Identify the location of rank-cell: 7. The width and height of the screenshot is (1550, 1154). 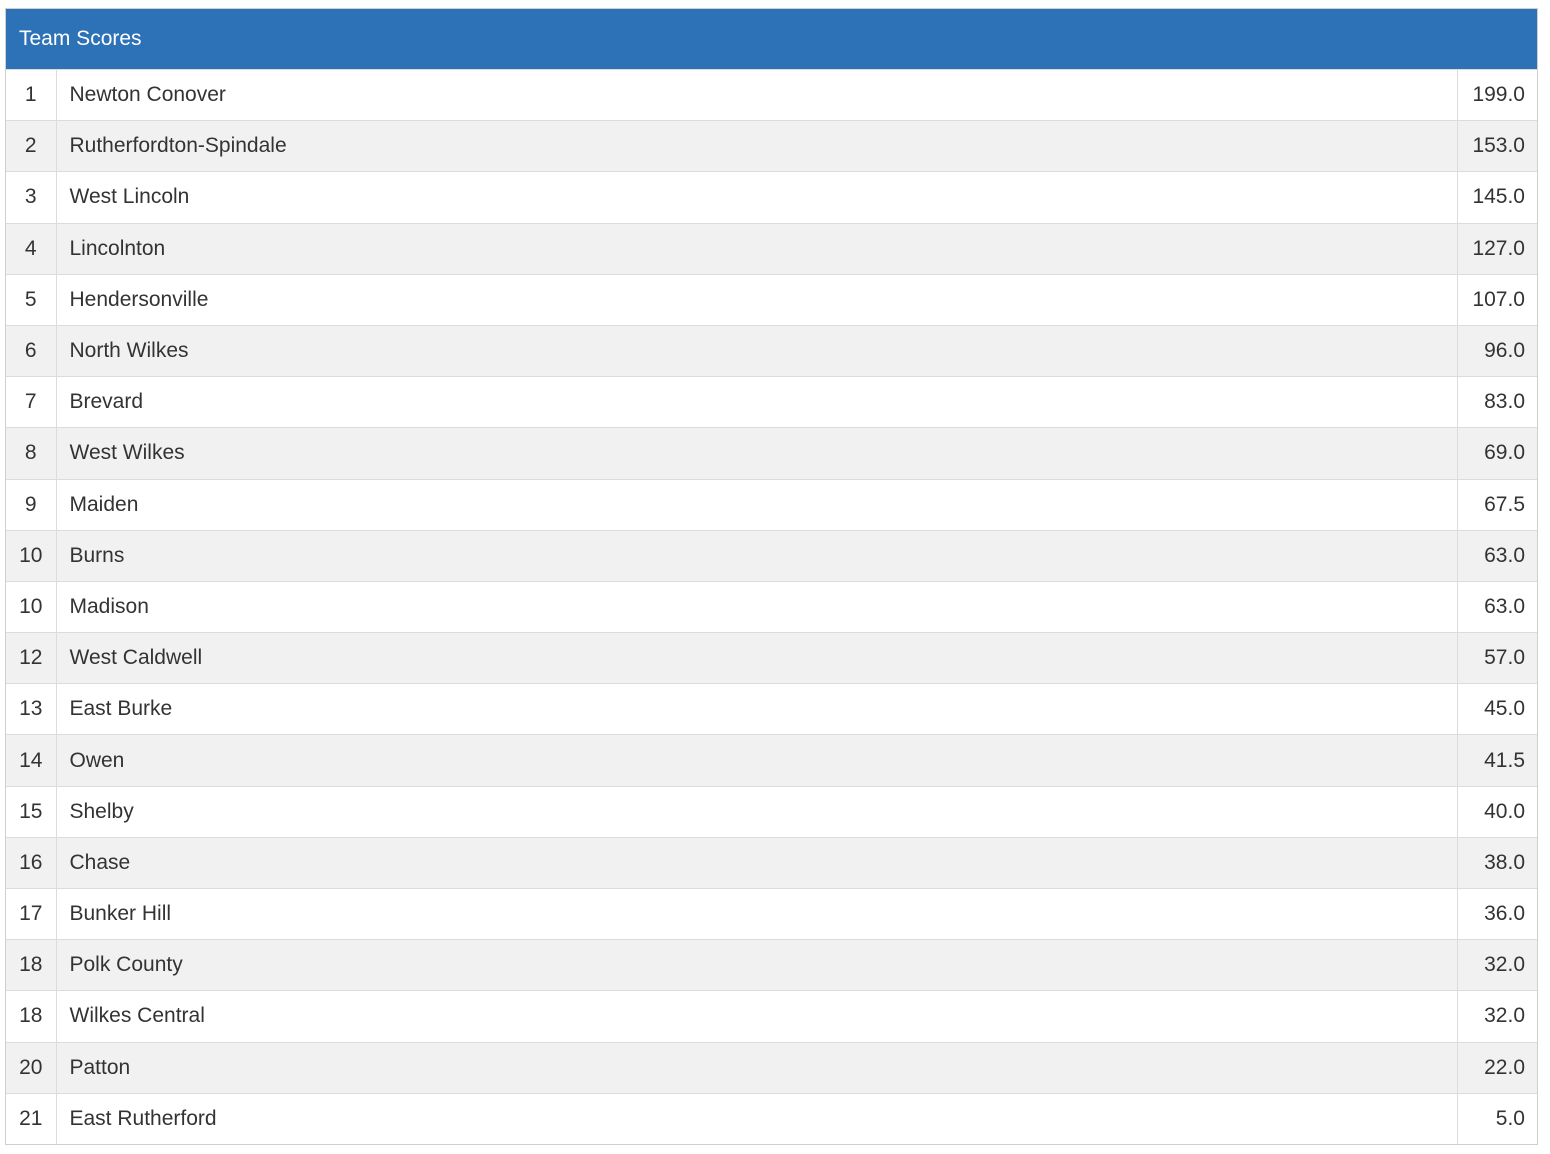
(31, 402).